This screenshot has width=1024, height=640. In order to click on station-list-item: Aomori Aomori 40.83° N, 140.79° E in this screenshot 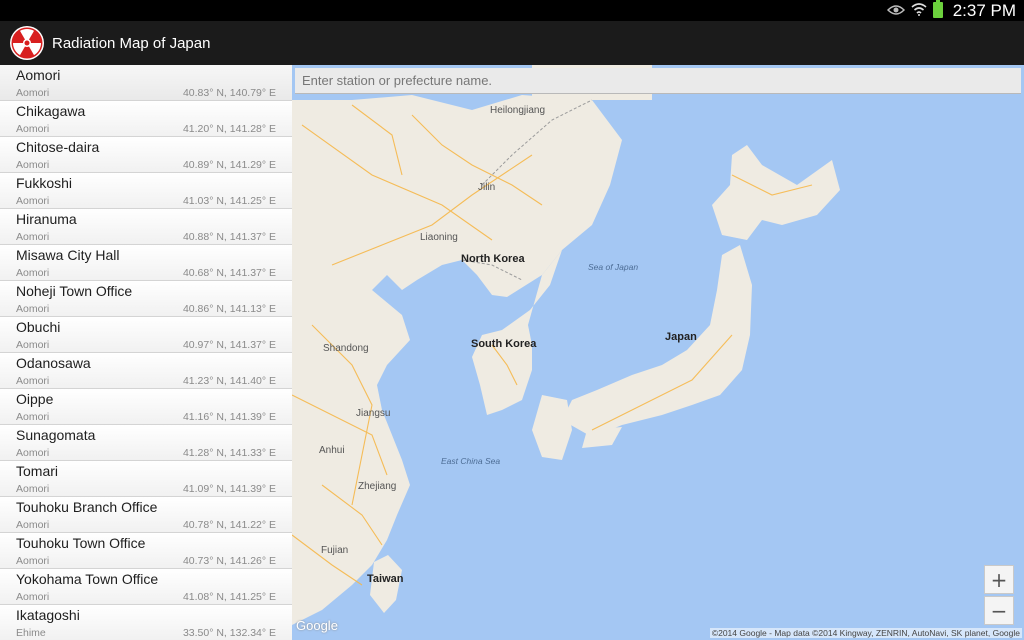, I will do `click(146, 83)`.